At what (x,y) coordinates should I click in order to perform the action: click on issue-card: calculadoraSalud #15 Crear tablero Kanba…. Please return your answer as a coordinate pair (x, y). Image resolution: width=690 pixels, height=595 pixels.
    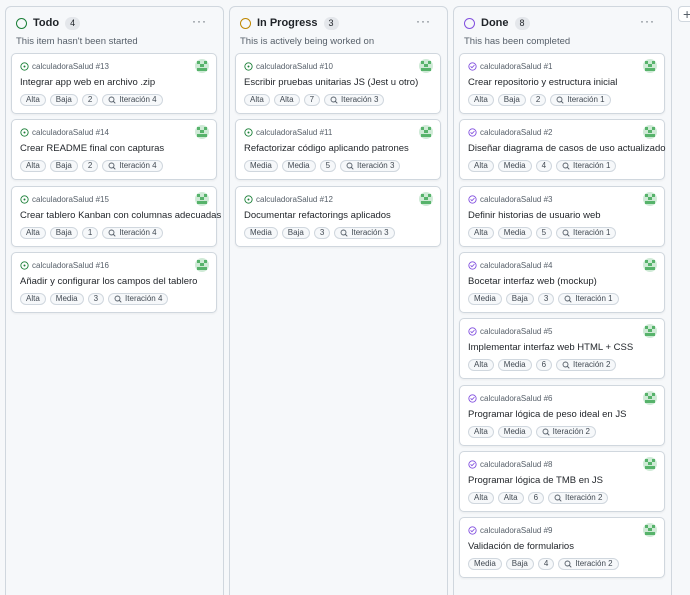
    Looking at the image, I should click on (116, 216).